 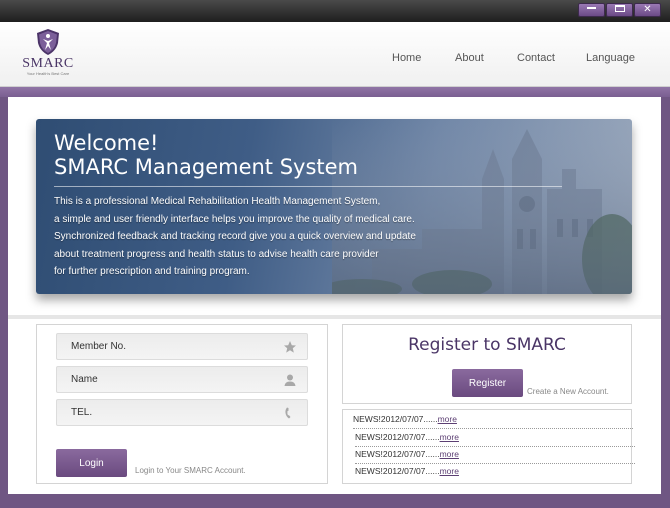 What do you see at coordinates (290, 347) in the screenshot?
I see `star-icon` at bounding box center [290, 347].